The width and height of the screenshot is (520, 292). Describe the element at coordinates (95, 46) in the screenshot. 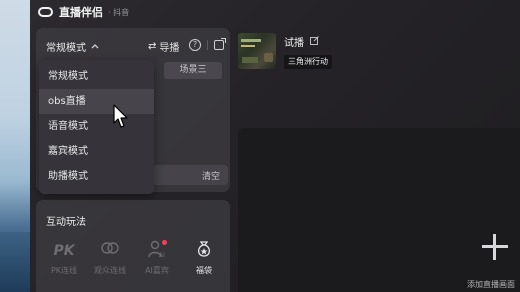

I see `chevron-up-icon` at that location.